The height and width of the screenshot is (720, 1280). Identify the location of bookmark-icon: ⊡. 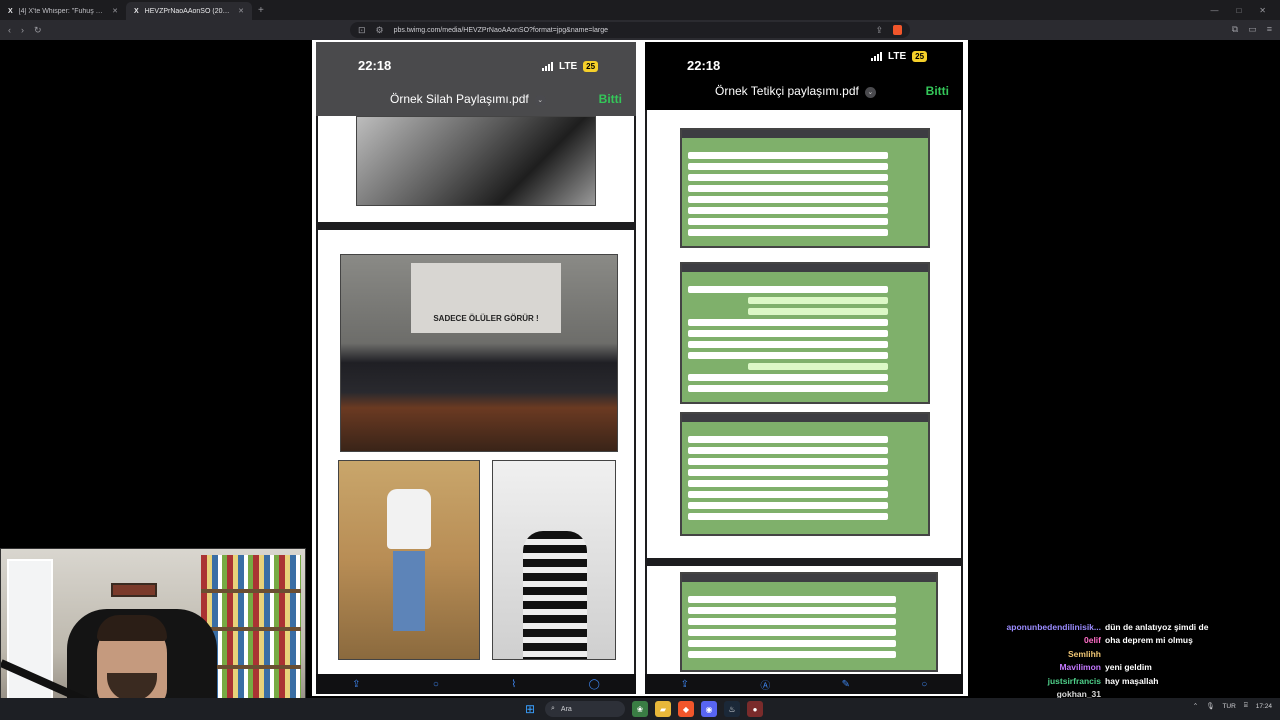
(362, 30).